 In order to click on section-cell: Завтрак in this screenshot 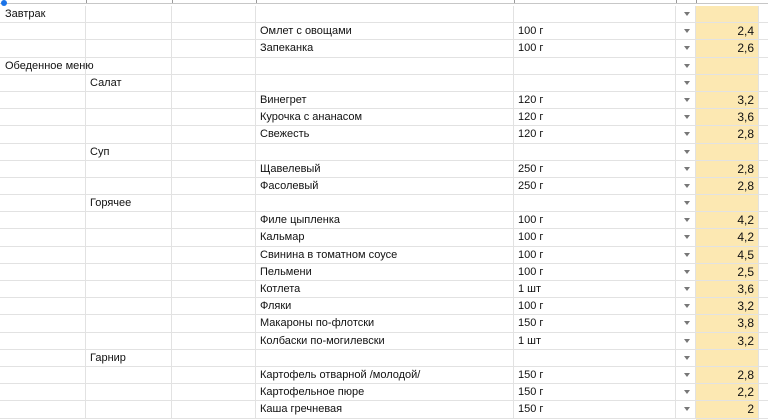, I will do `click(43, 14)`.